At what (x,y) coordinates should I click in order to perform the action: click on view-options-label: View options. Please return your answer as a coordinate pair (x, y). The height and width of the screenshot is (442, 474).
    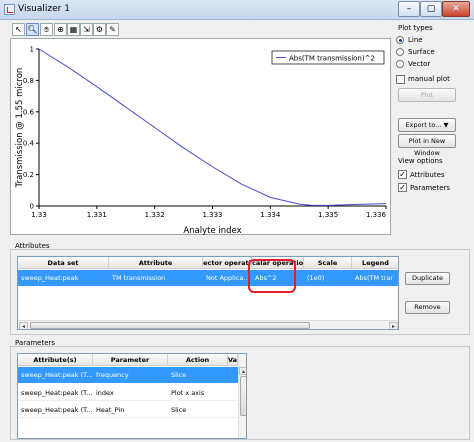
    Looking at the image, I should click on (420, 161).